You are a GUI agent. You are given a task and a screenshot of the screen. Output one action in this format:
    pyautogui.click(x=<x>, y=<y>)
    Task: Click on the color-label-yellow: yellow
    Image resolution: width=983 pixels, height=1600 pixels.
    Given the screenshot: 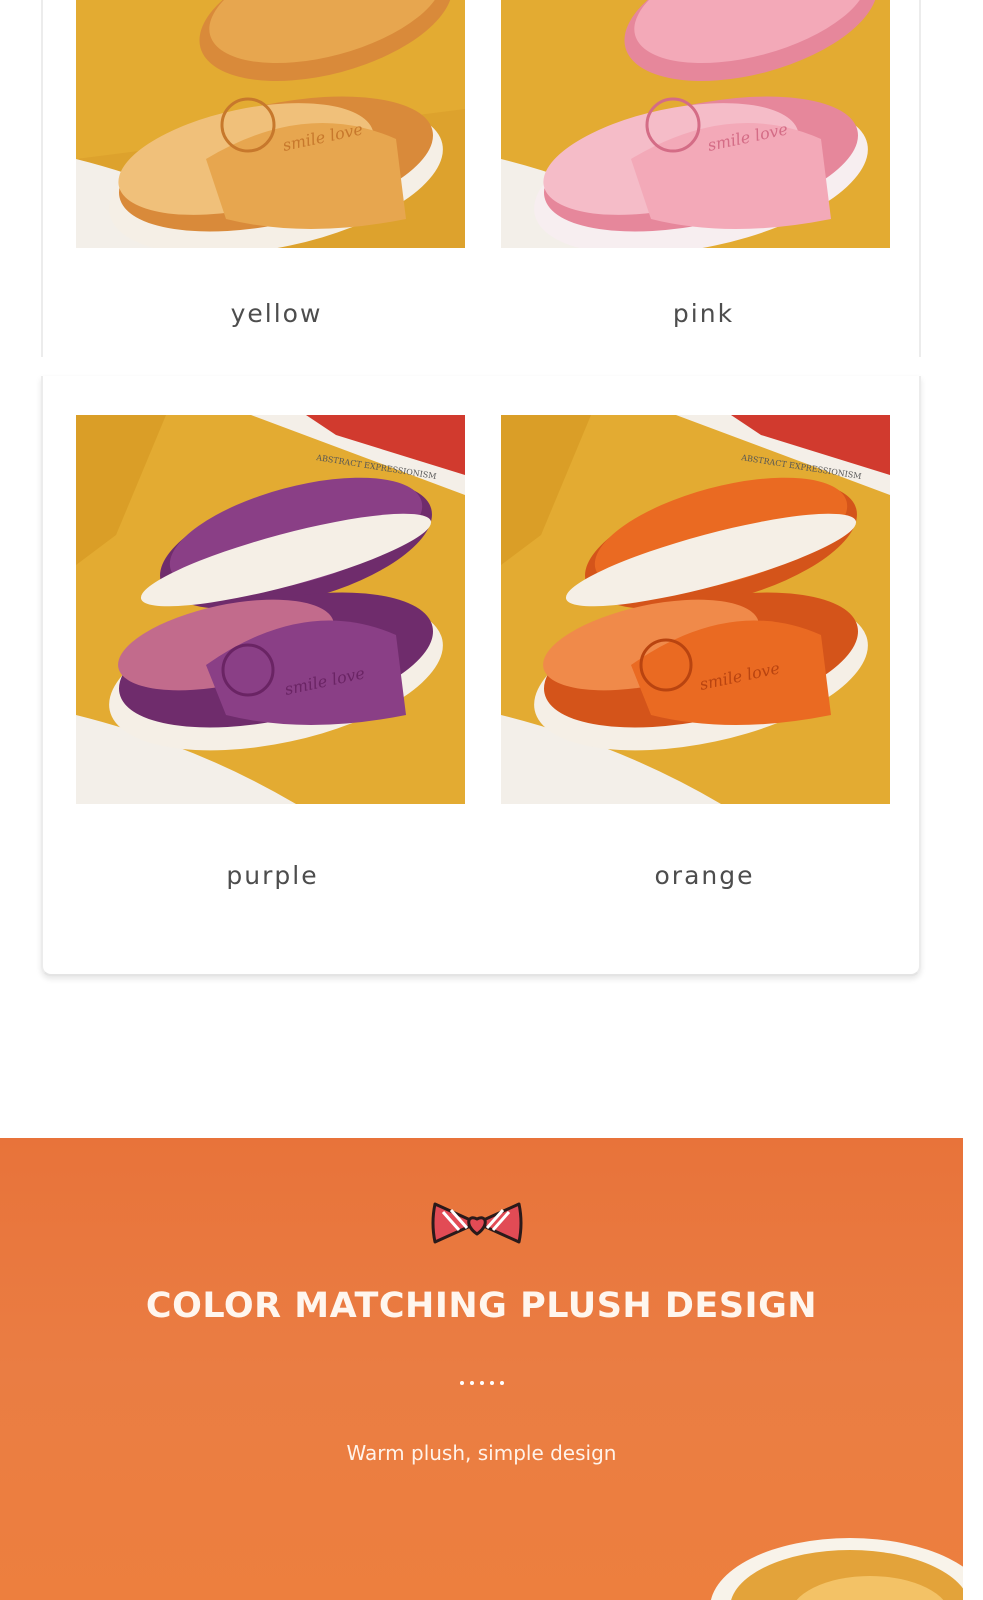 What is the action you would take?
    pyautogui.click(x=276, y=313)
    